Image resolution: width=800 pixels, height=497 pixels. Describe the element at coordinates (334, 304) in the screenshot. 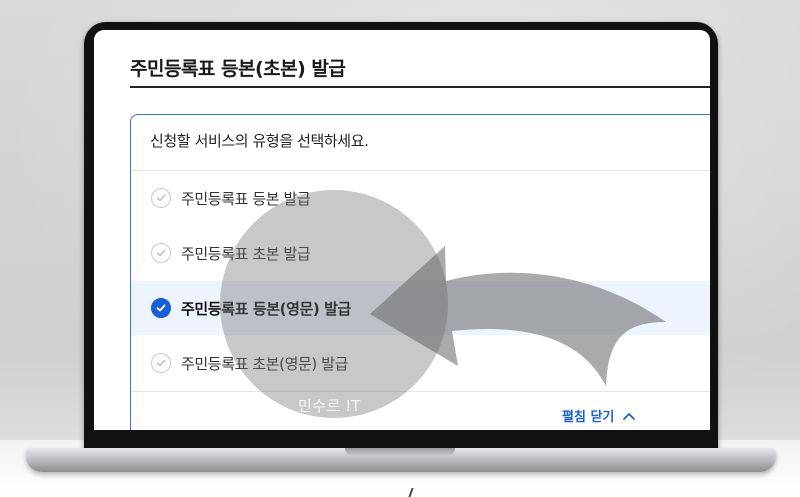

I see `cursor-highlight-circle` at that location.